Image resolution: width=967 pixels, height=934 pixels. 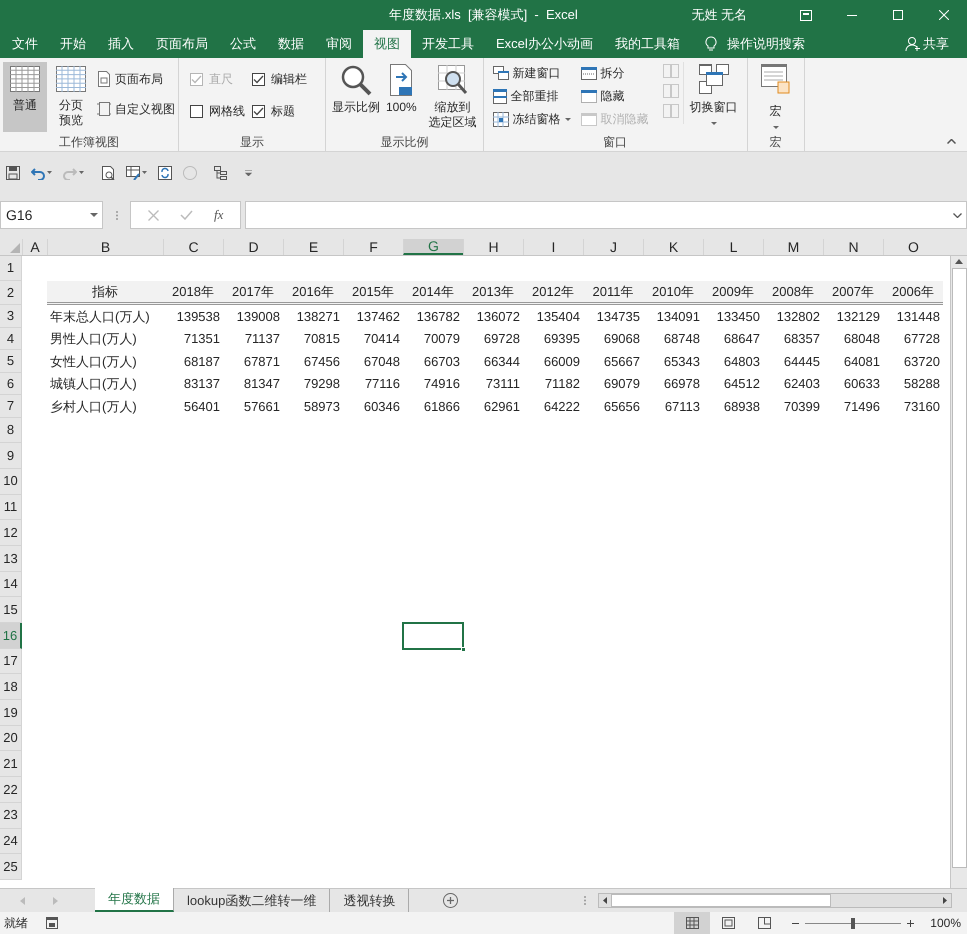 I want to click on row-header: 13, so click(x=11, y=559).